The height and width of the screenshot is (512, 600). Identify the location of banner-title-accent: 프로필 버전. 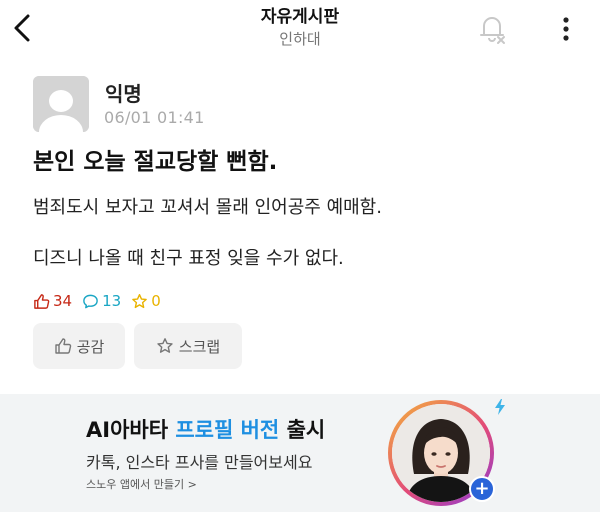
(227, 430).